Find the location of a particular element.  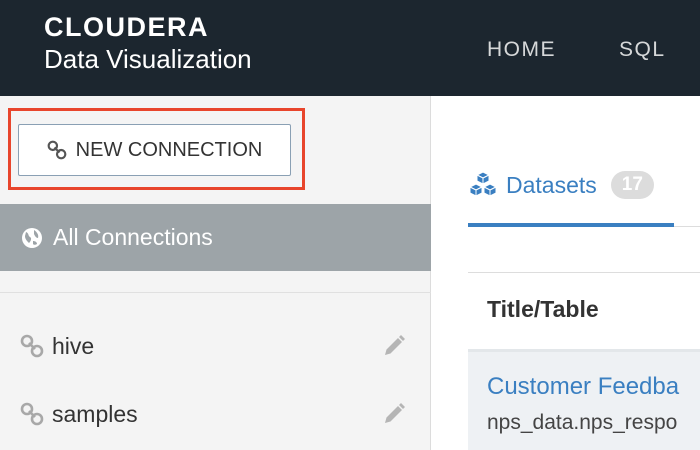

brand-subtitle: Data Visualization is located at coordinates (148, 59).